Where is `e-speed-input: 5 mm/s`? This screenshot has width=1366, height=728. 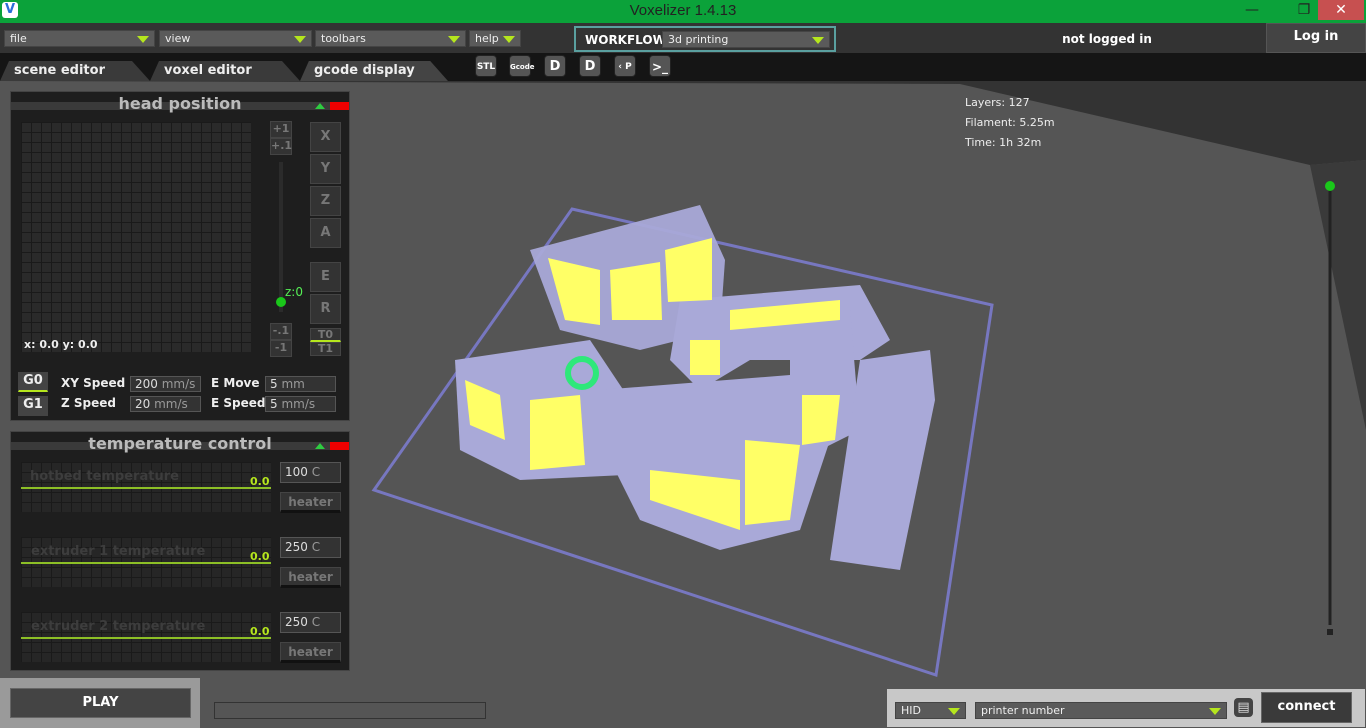 e-speed-input: 5 mm/s is located at coordinates (300, 404).